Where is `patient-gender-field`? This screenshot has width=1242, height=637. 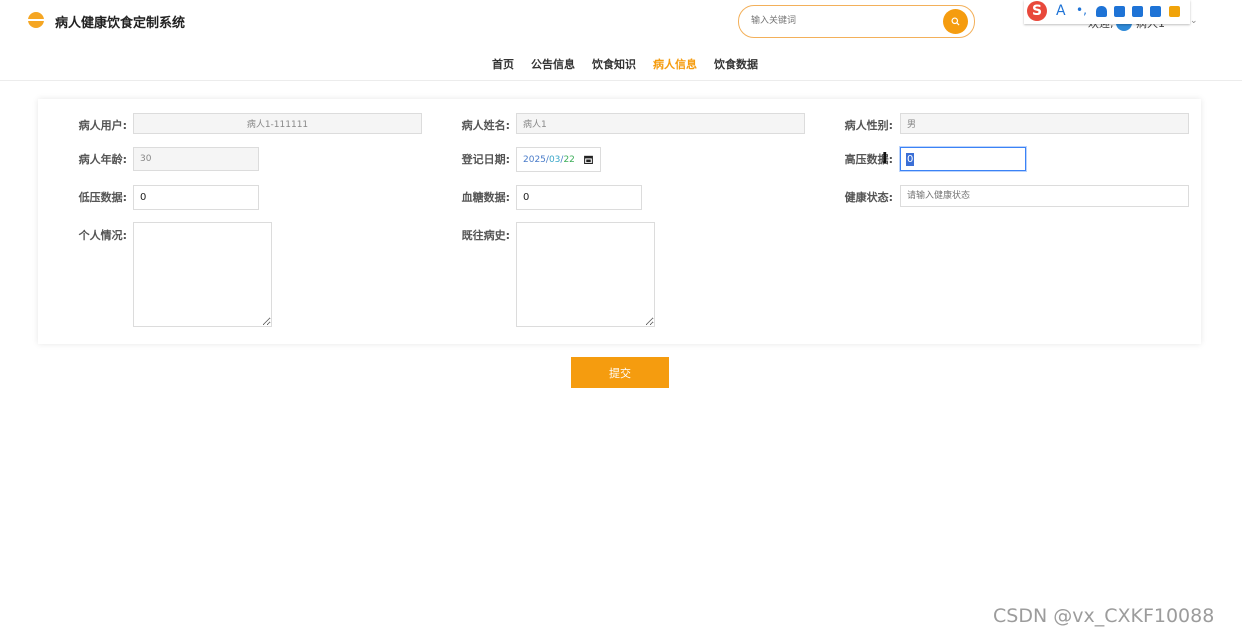 patient-gender-field is located at coordinates (1044, 123).